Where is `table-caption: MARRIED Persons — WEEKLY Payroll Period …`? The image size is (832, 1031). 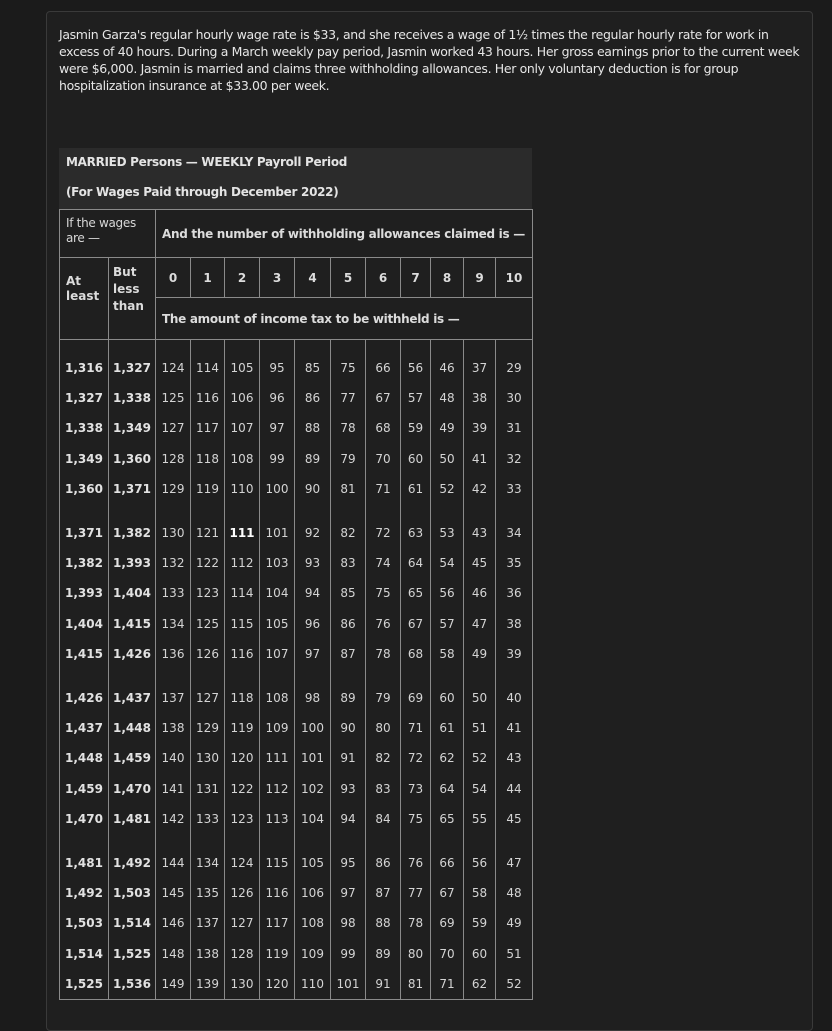 table-caption: MARRIED Persons — WEEKLY Payroll Period … is located at coordinates (295, 178).